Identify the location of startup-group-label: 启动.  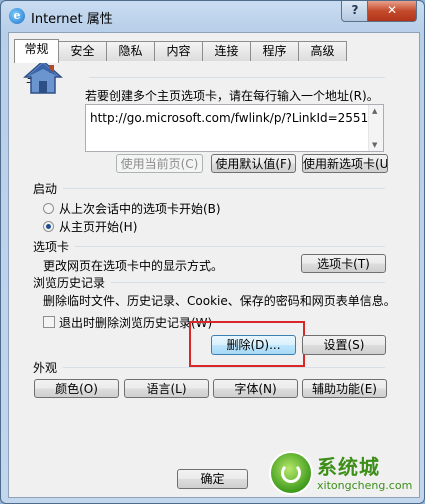
(45, 189).